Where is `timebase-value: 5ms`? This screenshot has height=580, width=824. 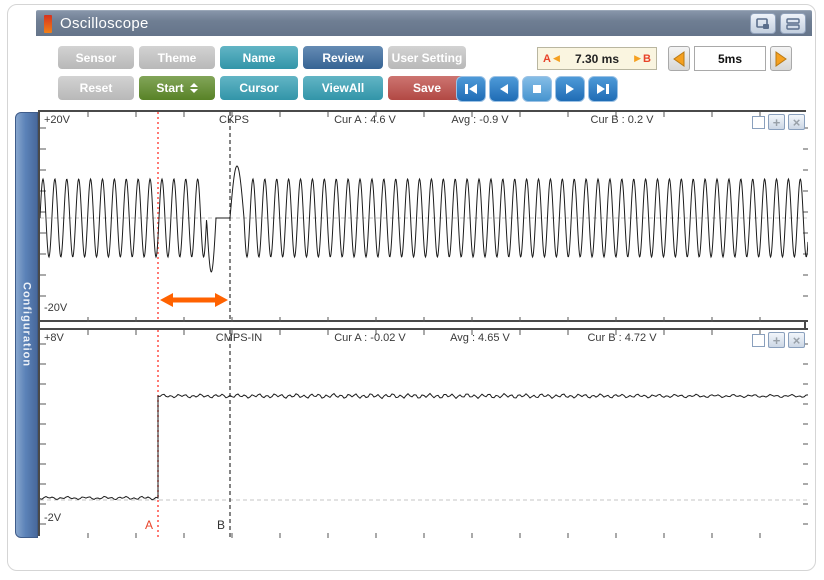 timebase-value: 5ms is located at coordinates (730, 58).